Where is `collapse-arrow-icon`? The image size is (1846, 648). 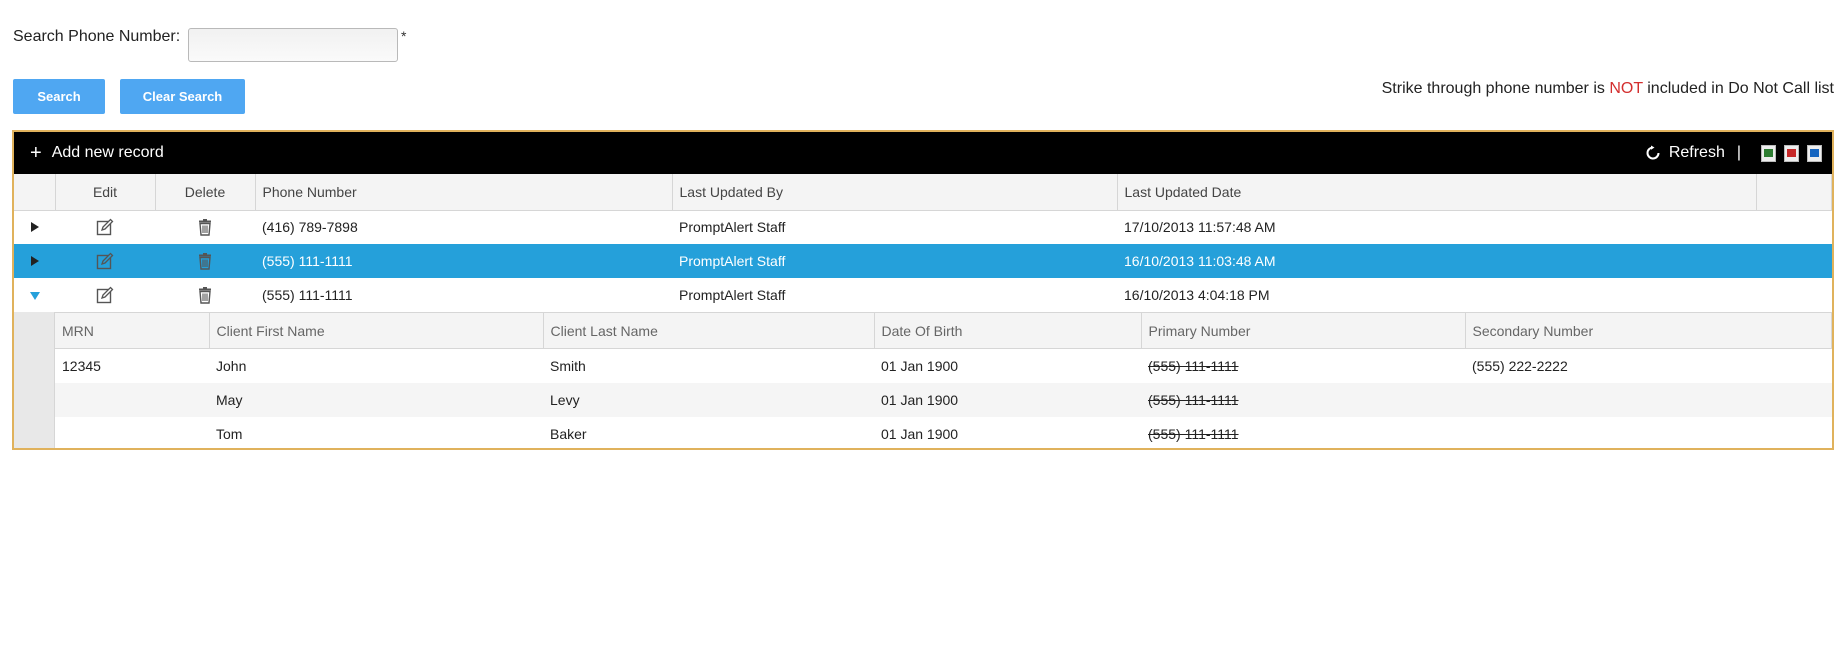 collapse-arrow-icon is located at coordinates (34, 296).